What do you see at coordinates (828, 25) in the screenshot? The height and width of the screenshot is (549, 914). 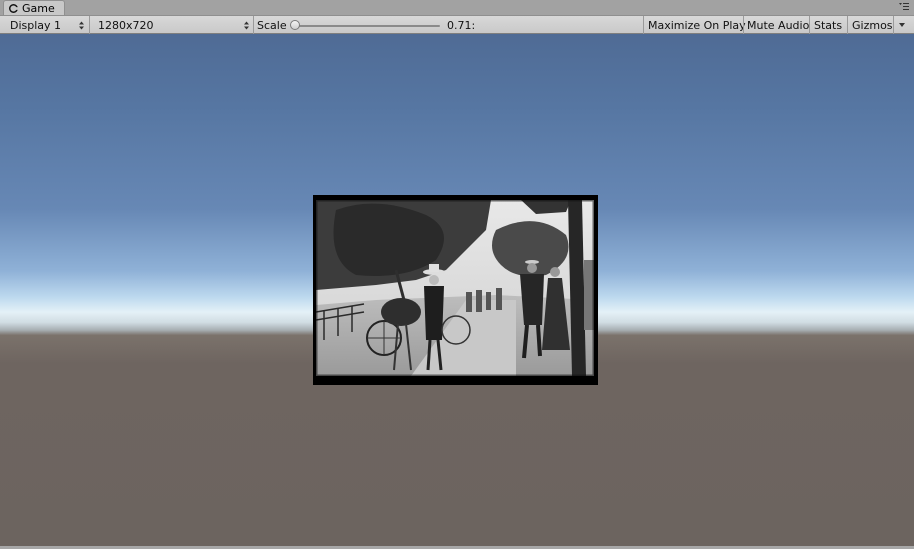 I see `stats-toggle: Stats` at bounding box center [828, 25].